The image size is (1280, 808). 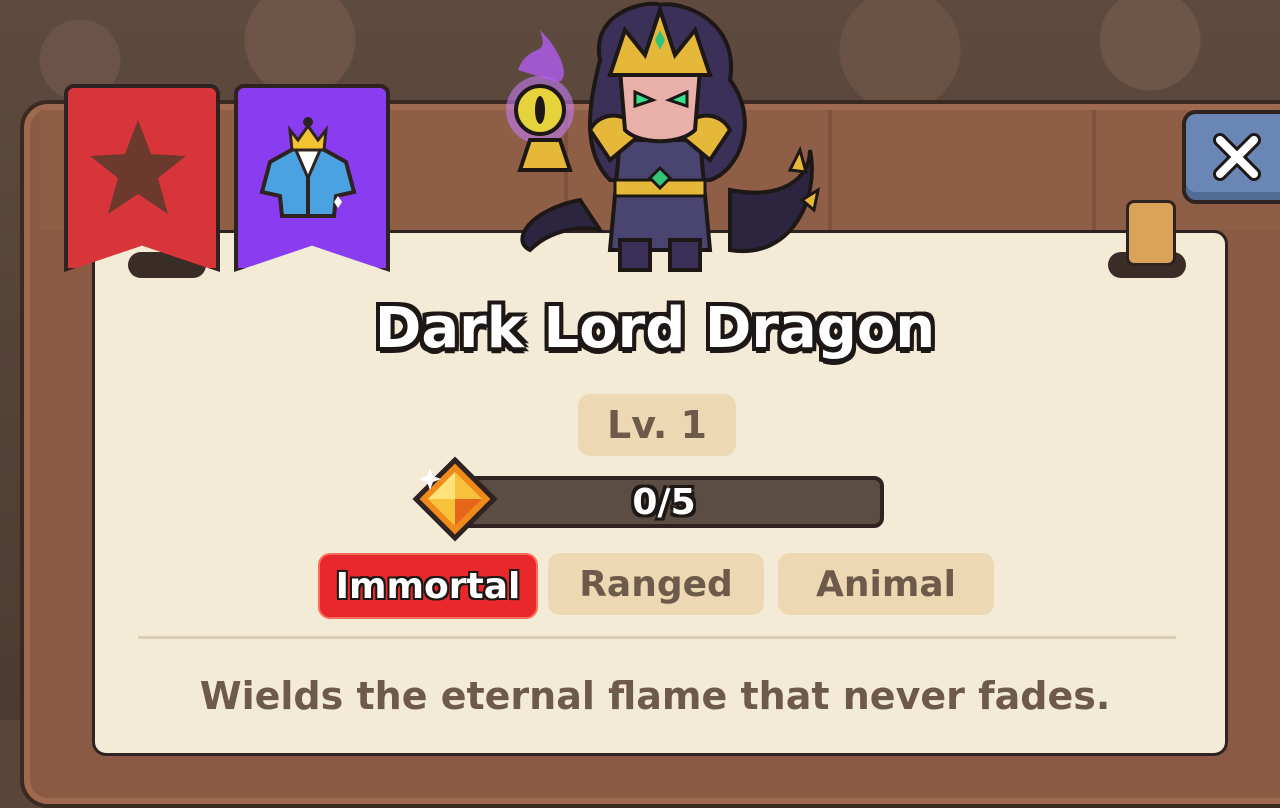 I want to click on divider, so click(x=657, y=637).